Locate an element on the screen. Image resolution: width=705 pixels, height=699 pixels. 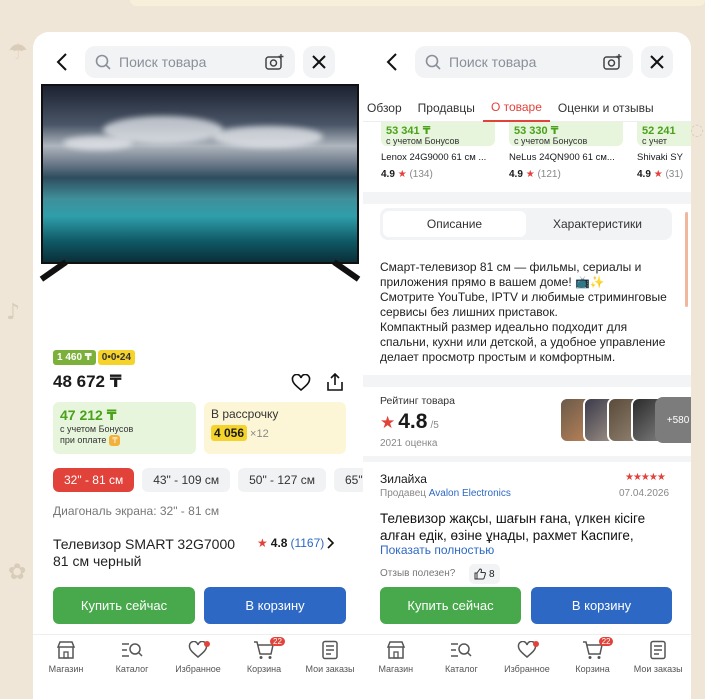
rating-scale: /5 is located at coordinates (434, 425).